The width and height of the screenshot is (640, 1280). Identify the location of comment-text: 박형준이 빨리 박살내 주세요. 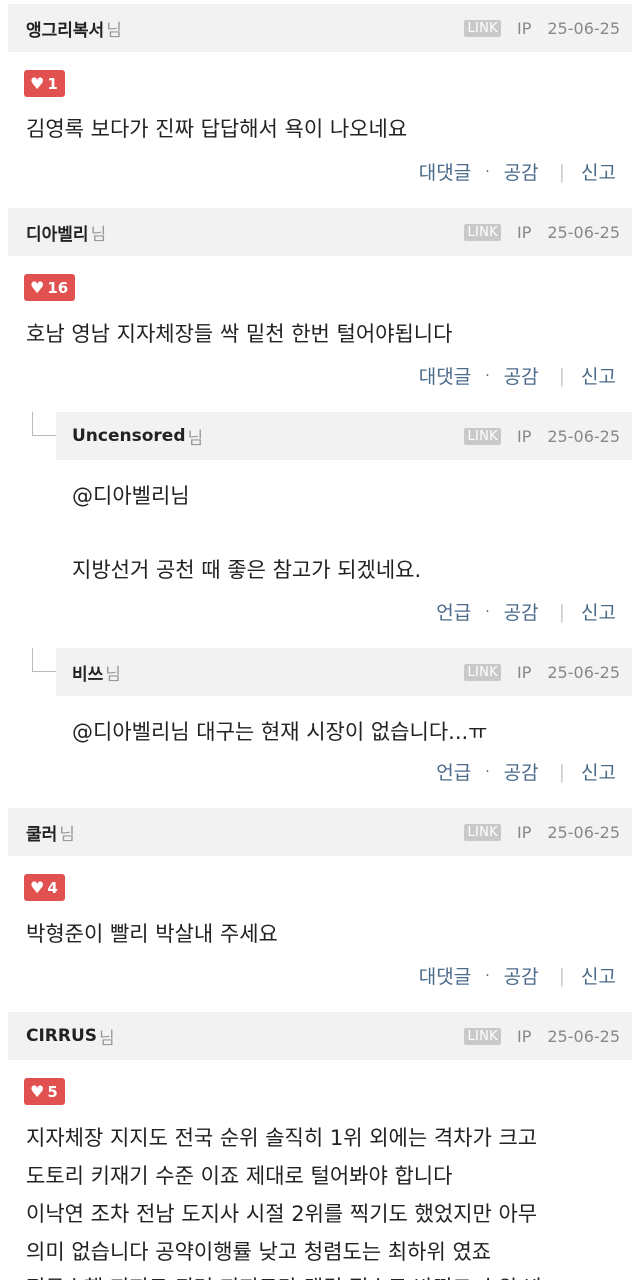
(152, 934).